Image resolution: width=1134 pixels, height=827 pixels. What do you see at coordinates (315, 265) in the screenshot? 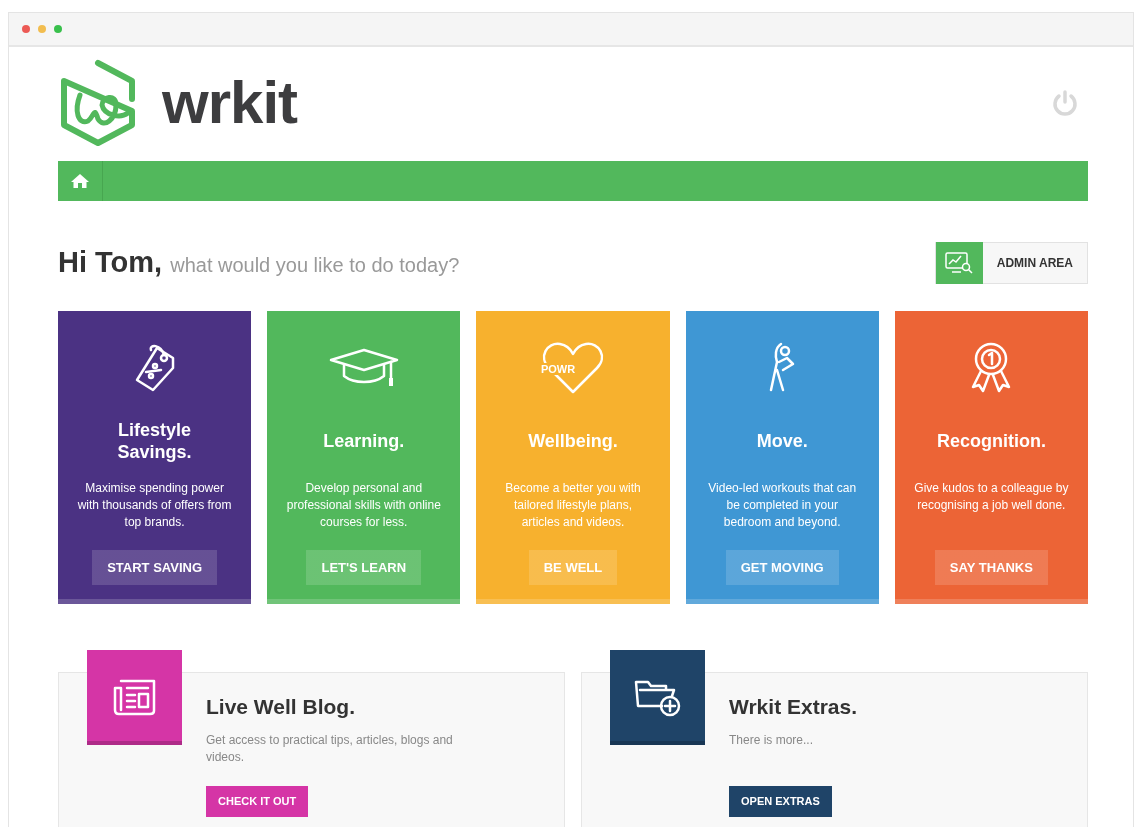
I see `greeting-prompt: what would you like to do today?` at bounding box center [315, 265].